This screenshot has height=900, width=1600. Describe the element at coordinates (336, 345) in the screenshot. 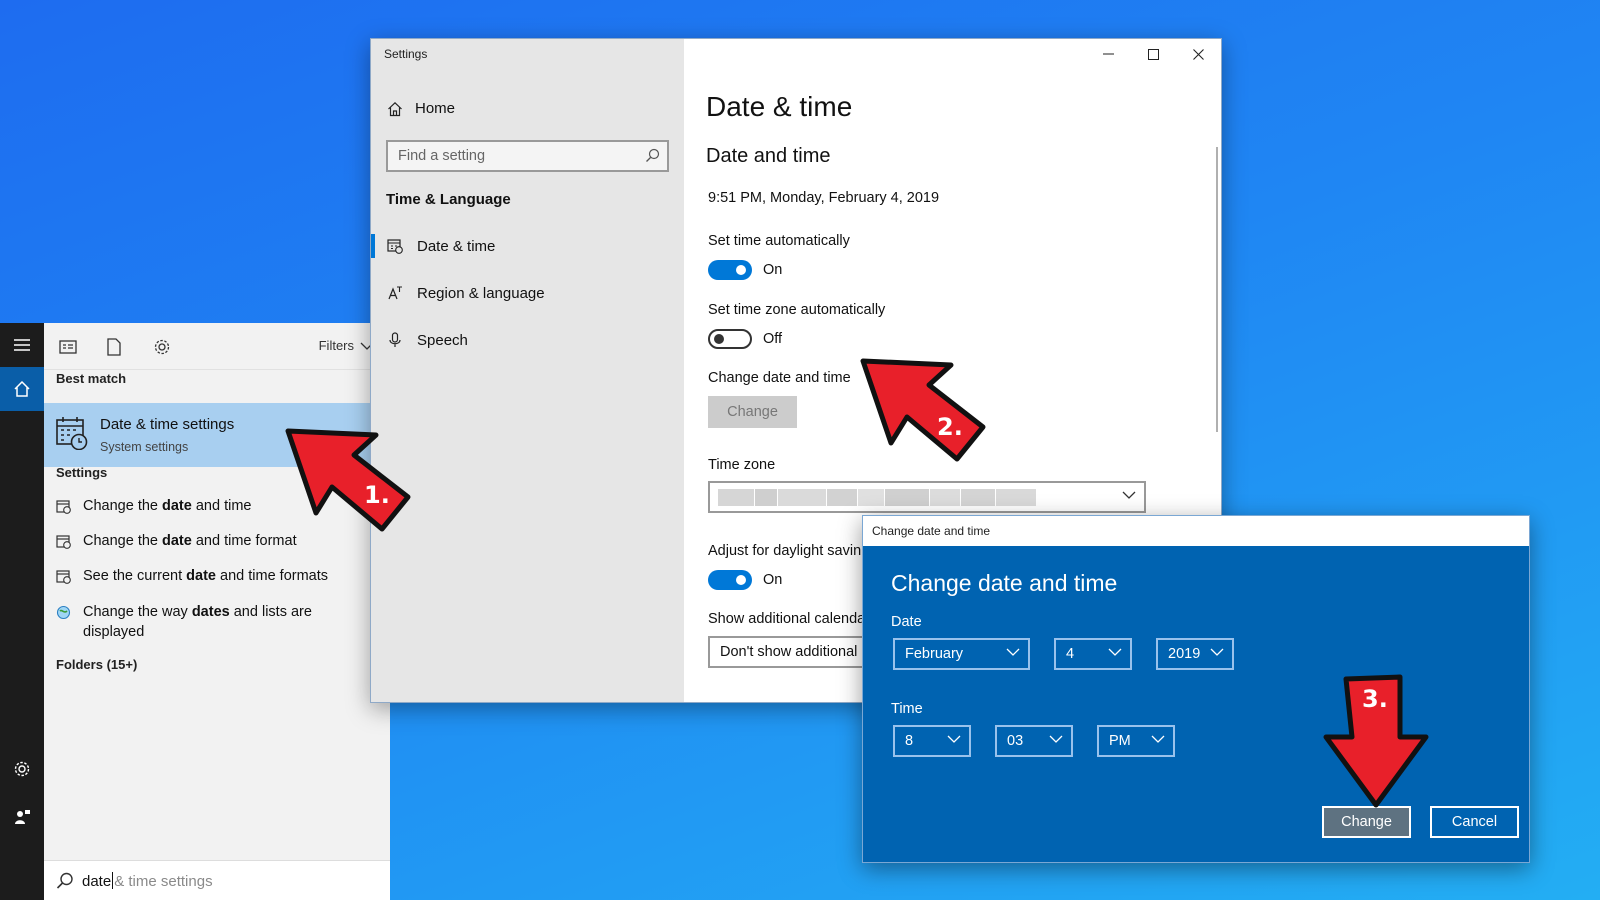

I see `filters-label: Filters` at that location.